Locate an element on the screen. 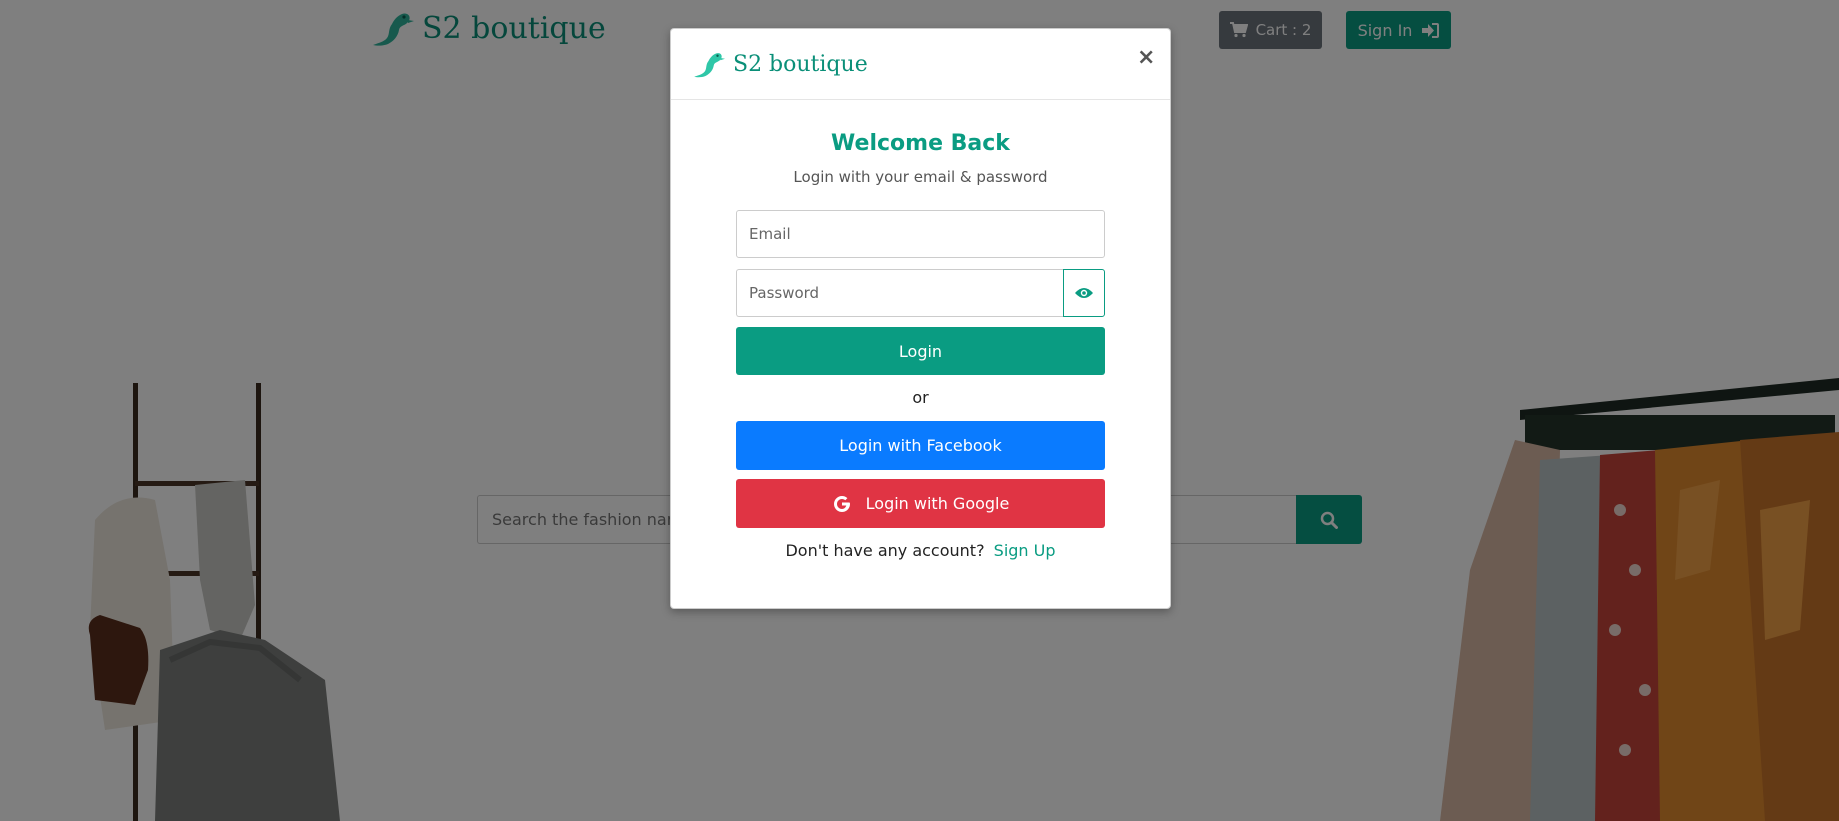 The image size is (1839, 821). modal-brand-name: S2 boutique is located at coordinates (800, 64).